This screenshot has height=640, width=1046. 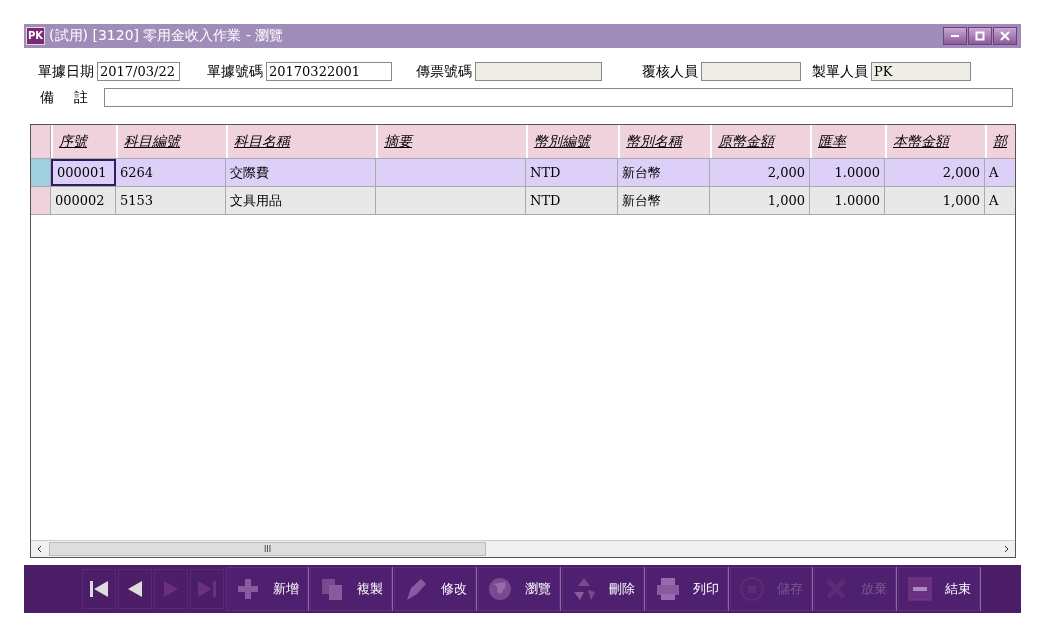 What do you see at coordinates (235, 71) in the screenshot?
I see `field-label: 單據號碼` at bounding box center [235, 71].